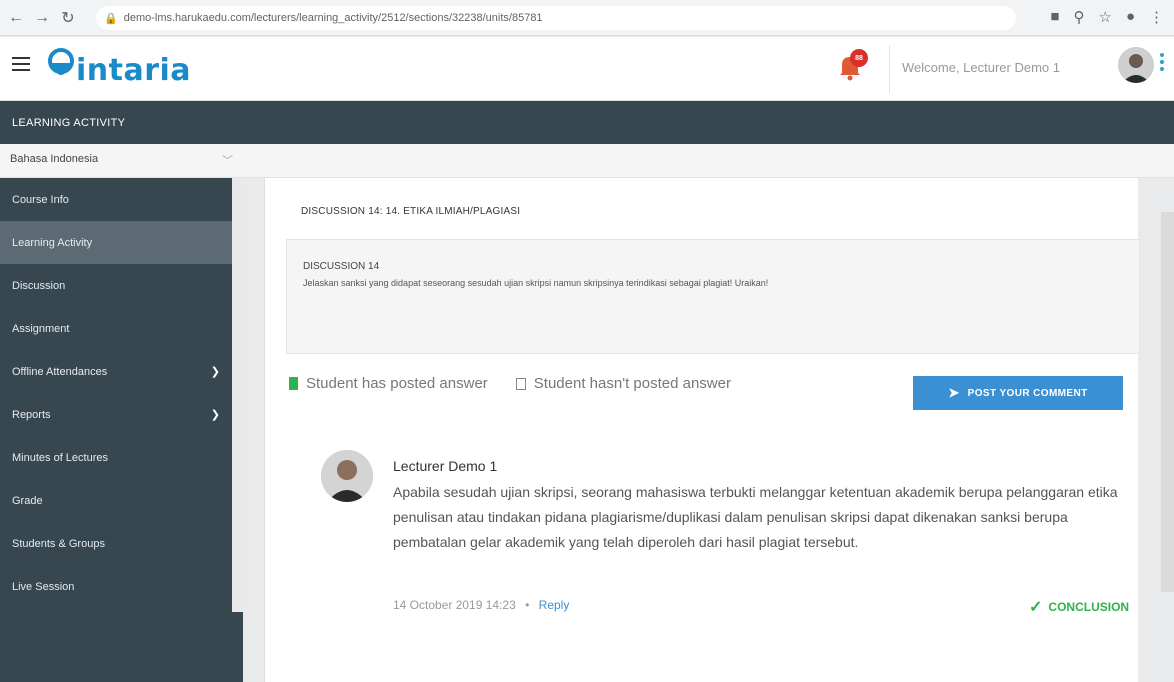 Image resolution: width=1174 pixels, height=682 pixels. Describe the element at coordinates (58, 543) in the screenshot. I see `sidebar-item-label: Students & Groups` at that location.